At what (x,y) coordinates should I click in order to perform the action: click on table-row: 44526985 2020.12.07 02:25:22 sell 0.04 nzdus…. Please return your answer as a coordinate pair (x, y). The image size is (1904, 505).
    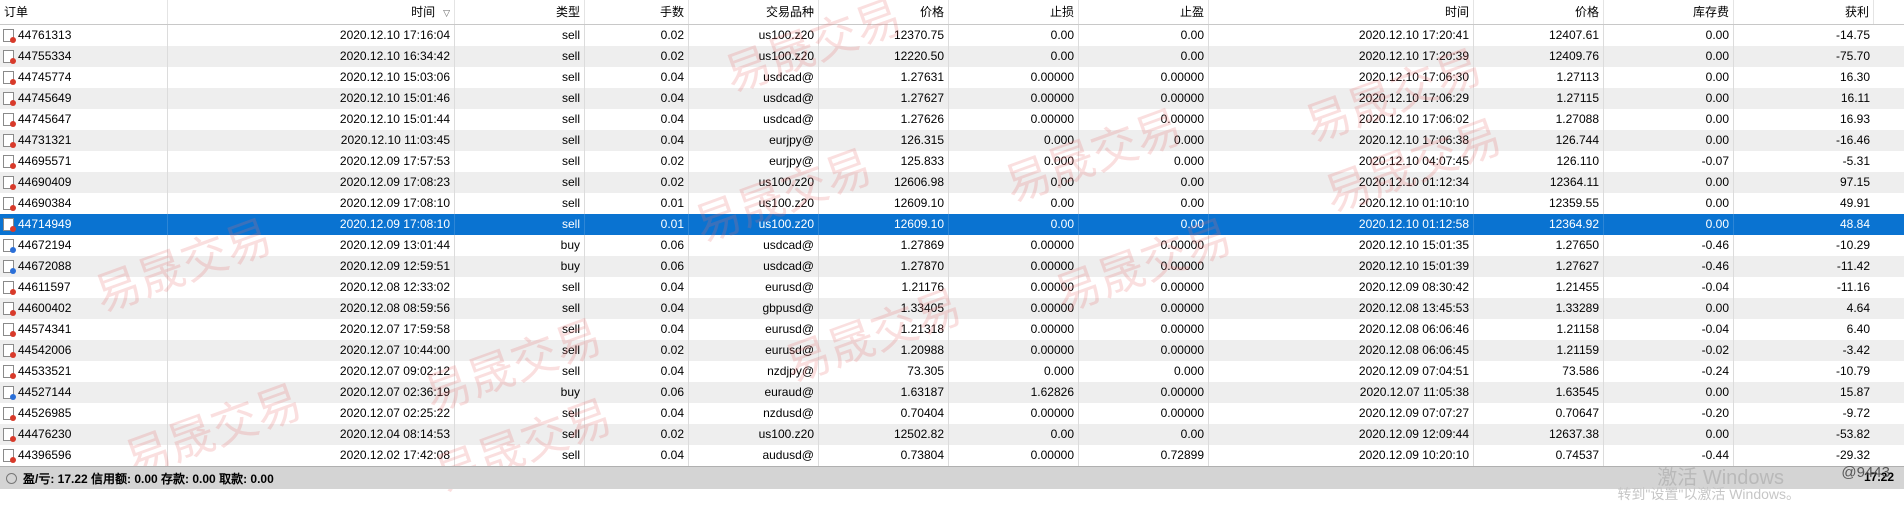
    Looking at the image, I should click on (952, 413).